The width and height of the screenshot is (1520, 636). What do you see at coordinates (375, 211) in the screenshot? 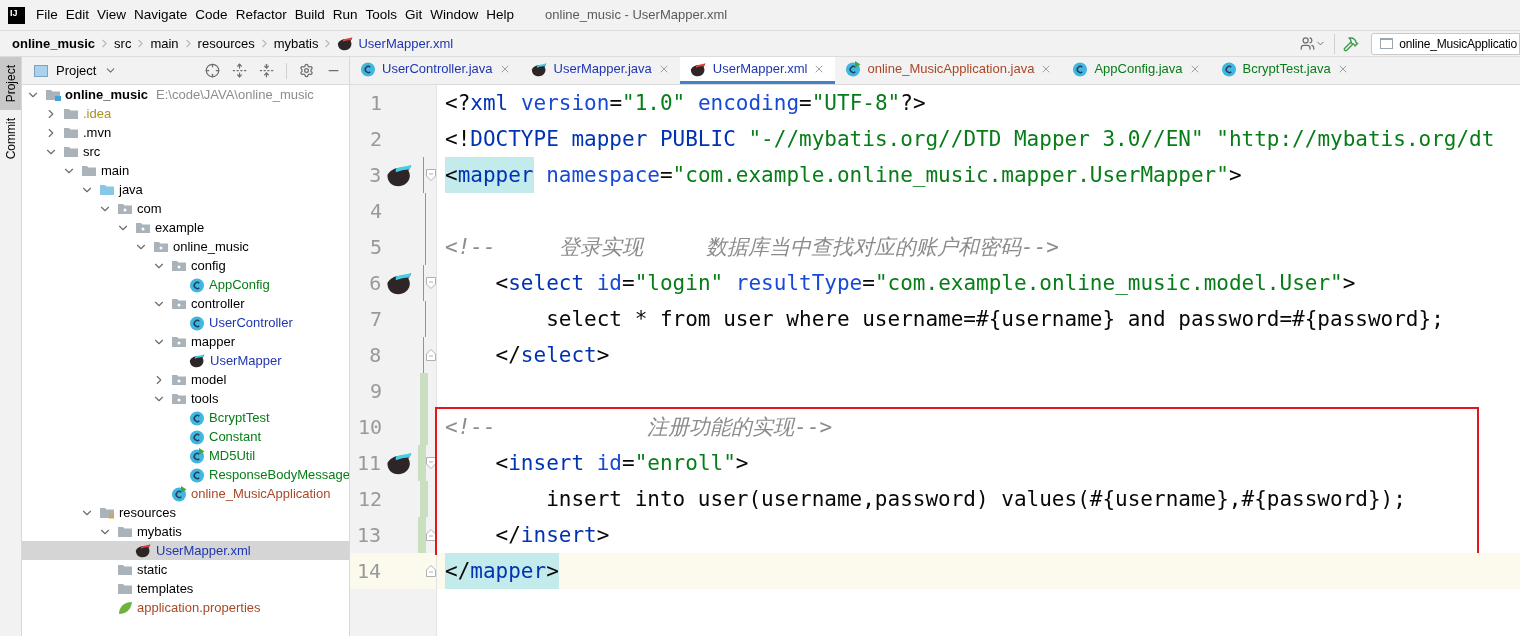
I see `line-number: 4` at bounding box center [375, 211].